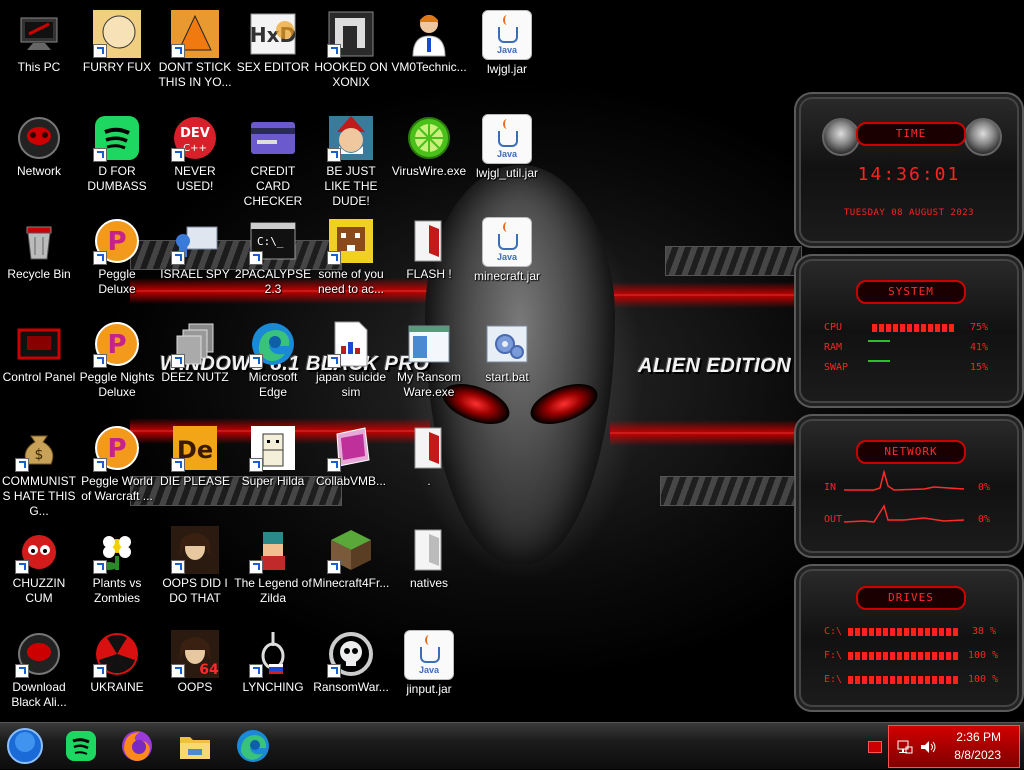 This screenshot has height=770, width=1024. Describe the element at coordinates (429, 344) in the screenshot. I see `application-window-icon` at that location.